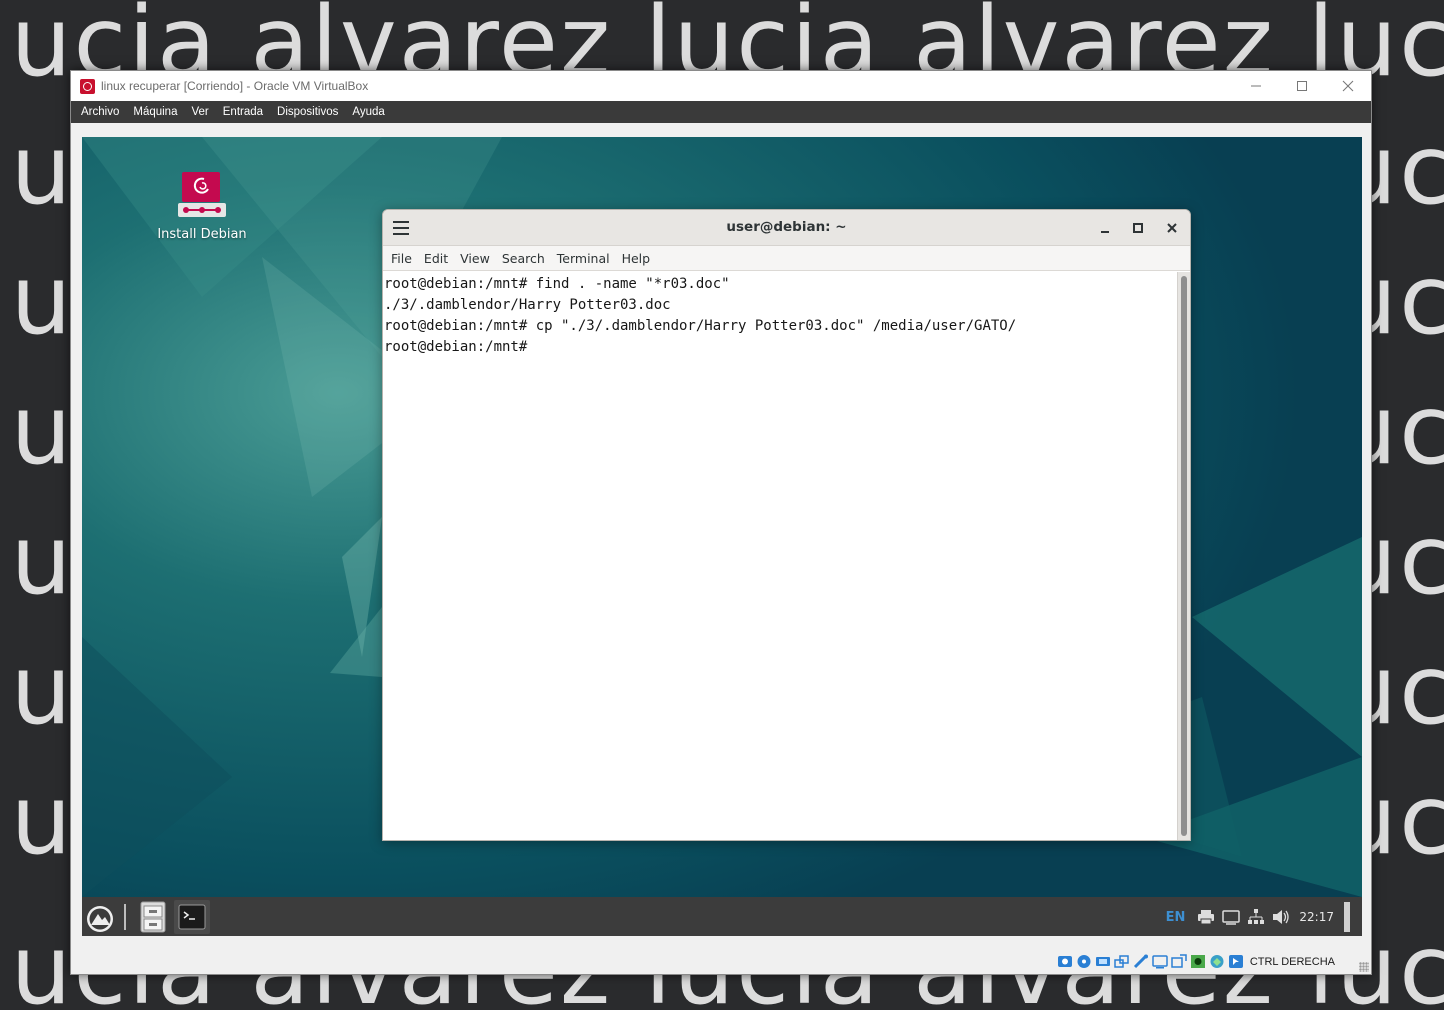 The height and width of the screenshot is (1010, 1444). What do you see at coordinates (1122, 961) in the screenshot?
I see `network-icon` at bounding box center [1122, 961].